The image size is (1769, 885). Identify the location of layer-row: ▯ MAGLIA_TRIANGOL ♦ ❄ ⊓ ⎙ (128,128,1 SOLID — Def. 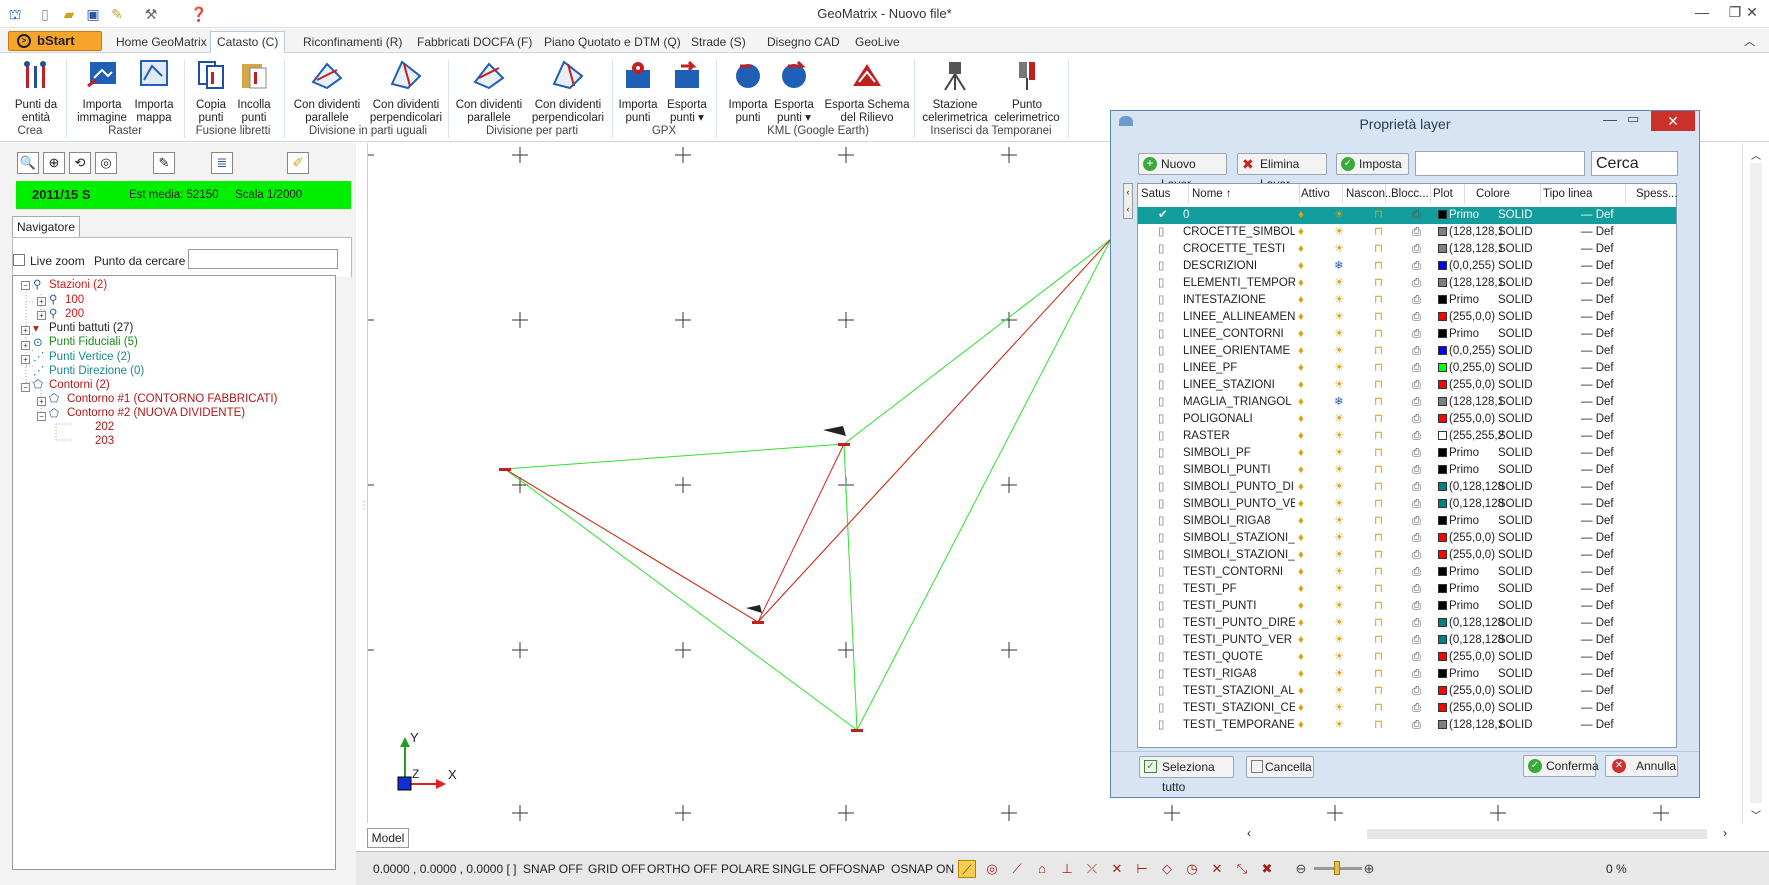
(1407, 402).